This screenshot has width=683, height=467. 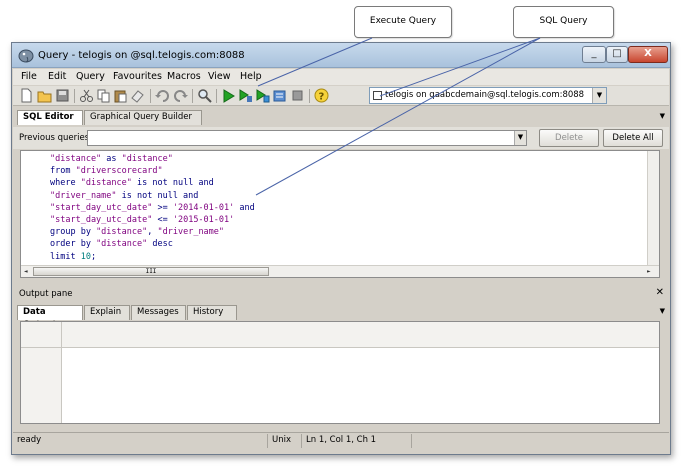 What do you see at coordinates (137, 232) in the screenshot?
I see `code-line: group by "distance", "driver_name"` at bounding box center [137, 232].